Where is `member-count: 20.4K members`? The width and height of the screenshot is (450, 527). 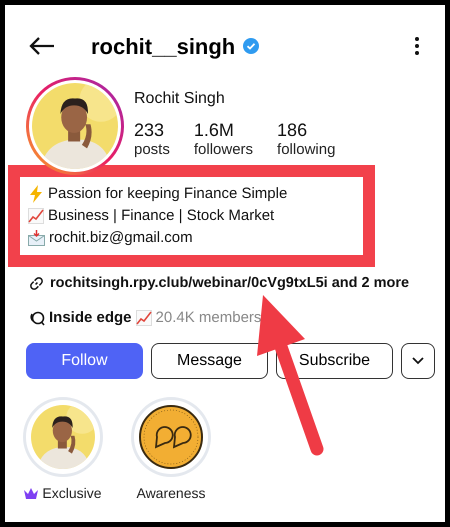 member-count: 20.4K members is located at coordinates (209, 318).